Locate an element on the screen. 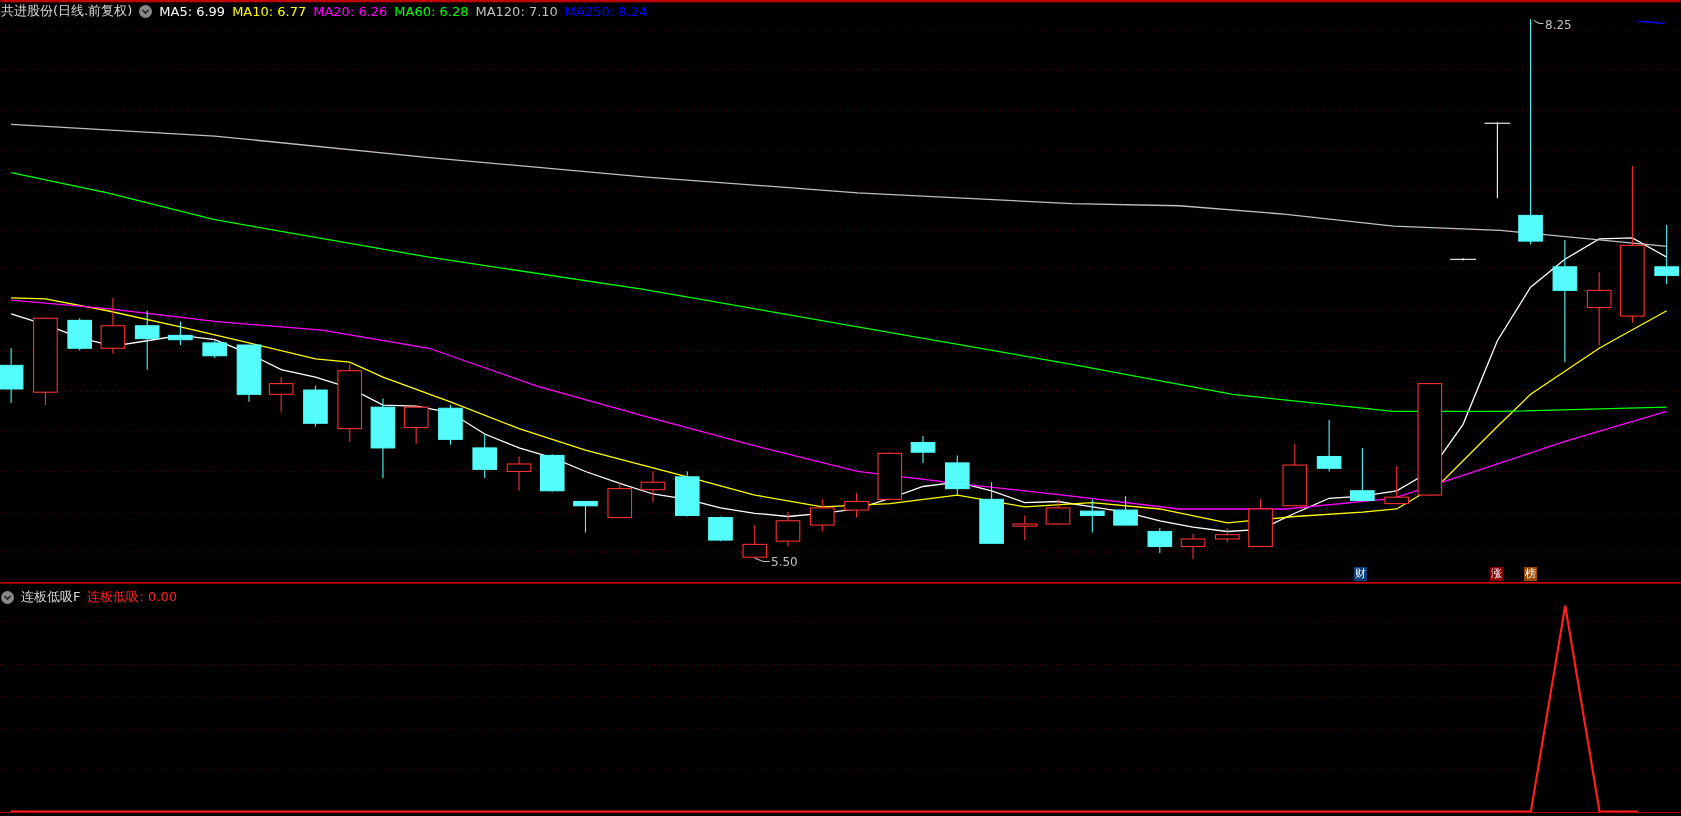 This screenshot has height=816, width=1681. indicator-value: MA5: 6.99 is located at coordinates (192, 11).